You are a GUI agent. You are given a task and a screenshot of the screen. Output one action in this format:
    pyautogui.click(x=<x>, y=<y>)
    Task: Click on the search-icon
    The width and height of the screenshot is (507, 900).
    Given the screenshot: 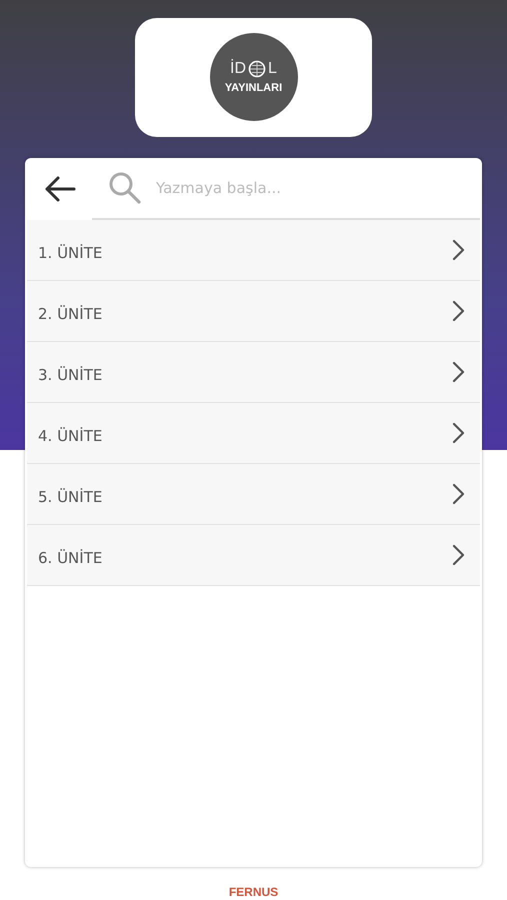 What is the action you would take?
    pyautogui.click(x=125, y=187)
    